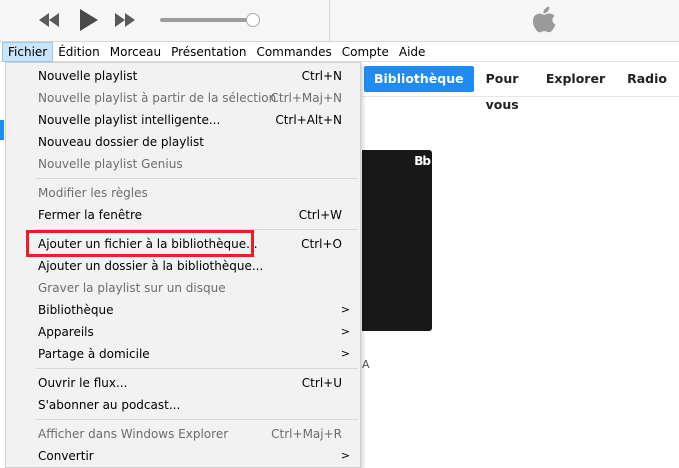 This screenshot has width=679, height=468. Describe the element at coordinates (329, 21) in the screenshot. I see `toolbar-divider` at that location.